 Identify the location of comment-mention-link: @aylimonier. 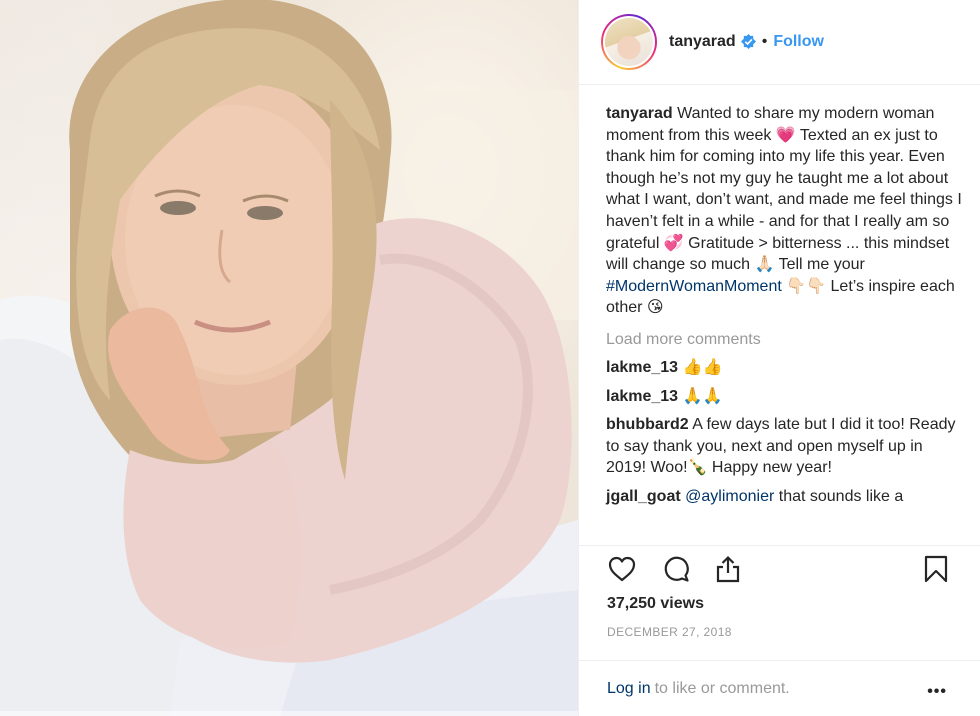
(729, 496).